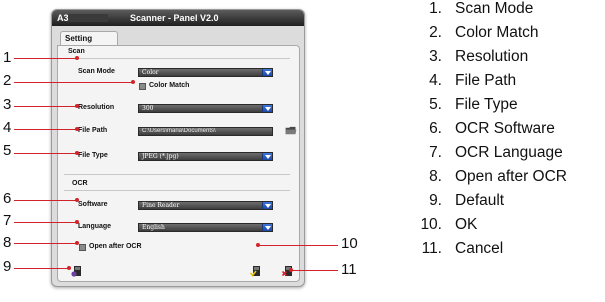 This screenshot has height=302, width=605. What do you see at coordinates (349, 269) in the screenshot?
I see `callout-number-11: 11` at bounding box center [349, 269].